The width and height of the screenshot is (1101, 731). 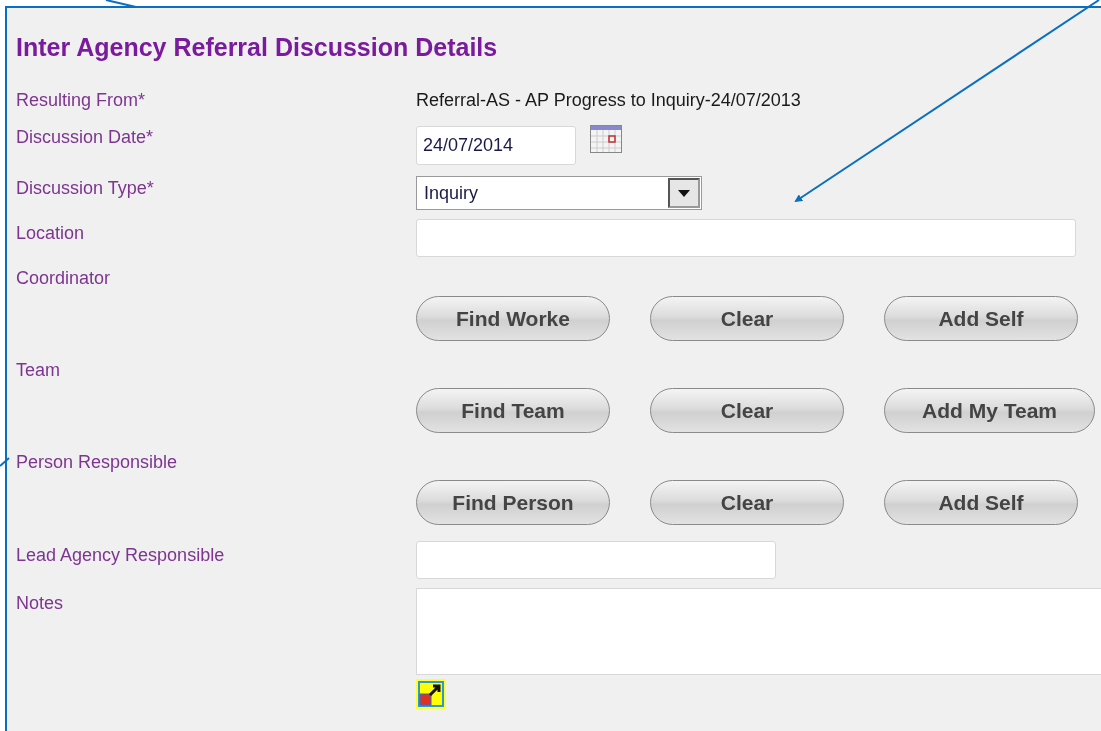 I want to click on field-value: Referral-AS - AP Progress to Inquiry-24/07/2013, so click(x=608, y=100).